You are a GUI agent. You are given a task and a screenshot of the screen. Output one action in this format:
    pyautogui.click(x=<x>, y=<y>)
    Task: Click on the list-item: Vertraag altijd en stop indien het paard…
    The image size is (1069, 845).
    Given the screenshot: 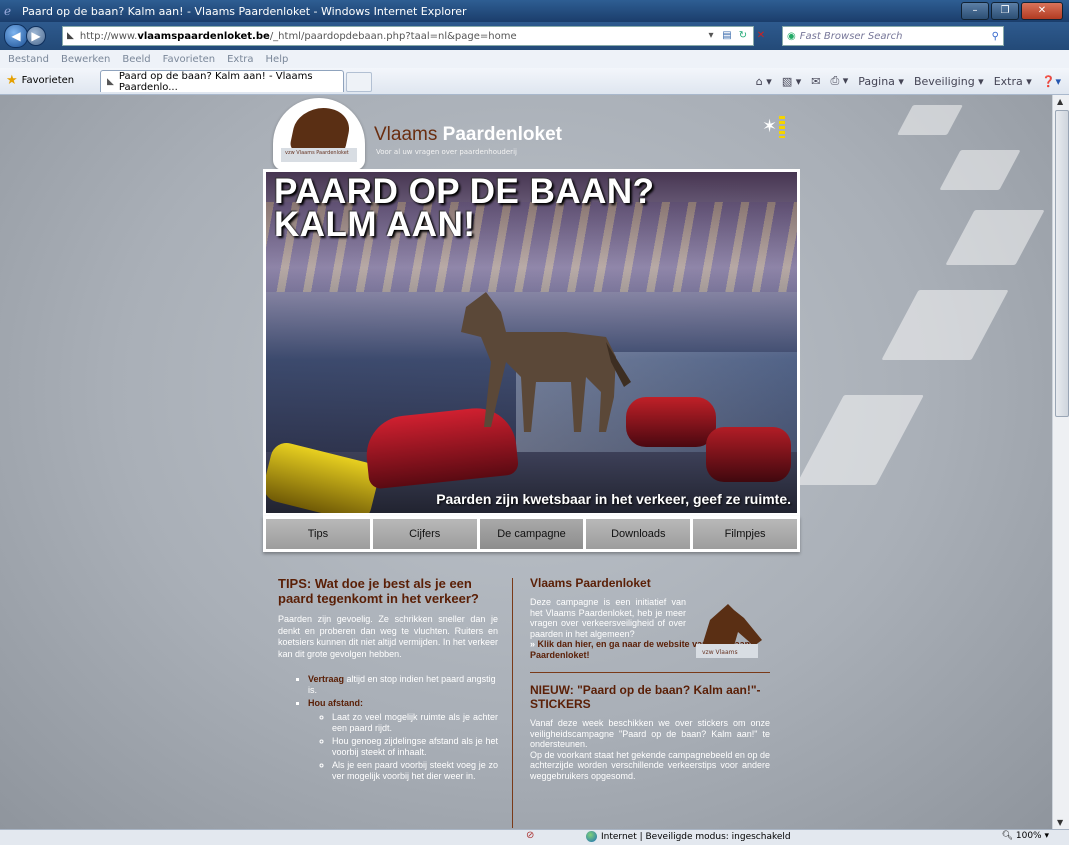 What is the action you would take?
    pyautogui.click(x=403, y=685)
    